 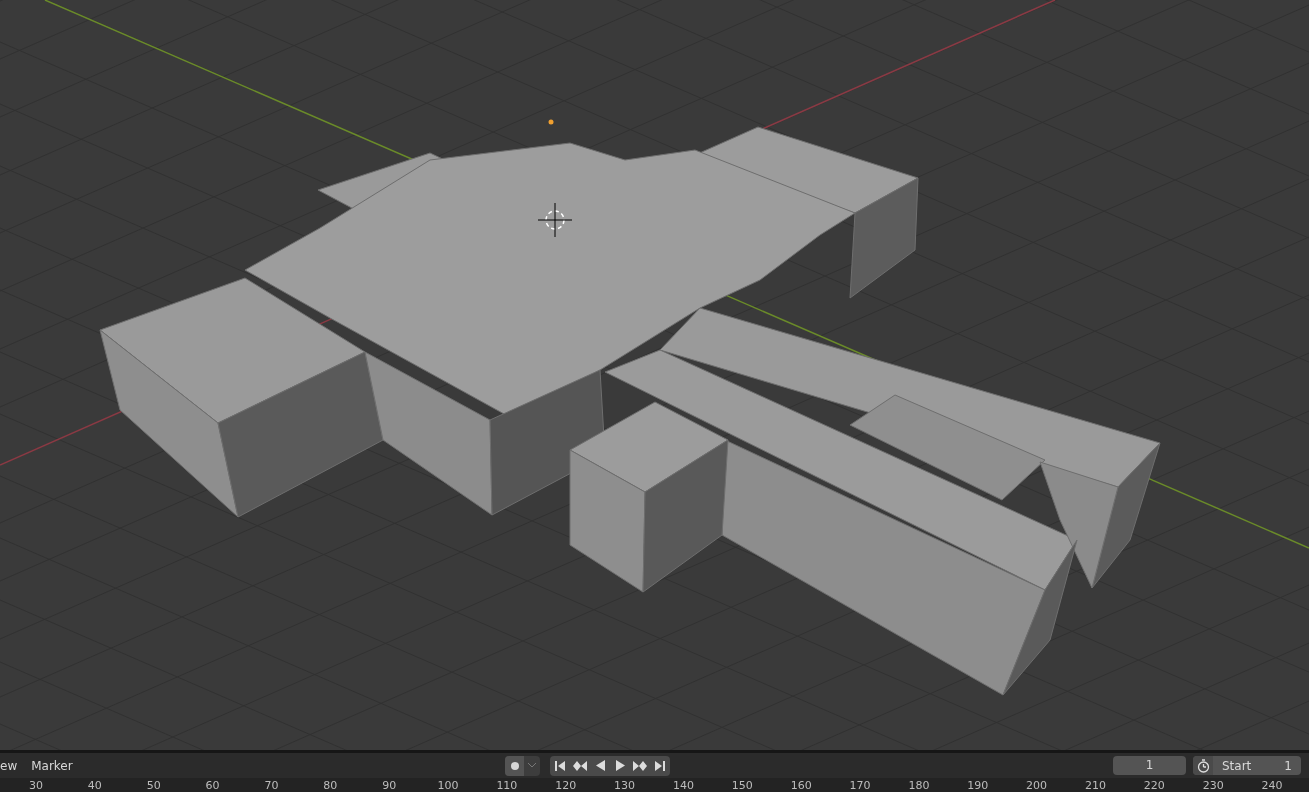 What do you see at coordinates (271, 786) in the screenshot?
I see `frame-number: 70` at bounding box center [271, 786].